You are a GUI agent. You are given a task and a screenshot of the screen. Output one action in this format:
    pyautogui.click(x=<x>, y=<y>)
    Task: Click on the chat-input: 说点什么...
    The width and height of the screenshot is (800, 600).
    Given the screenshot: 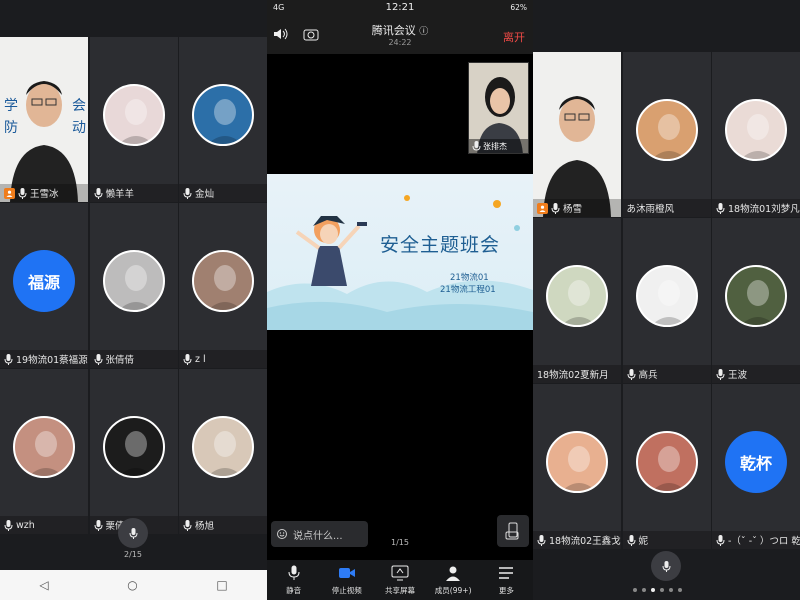 What is the action you would take?
    pyautogui.click(x=319, y=534)
    